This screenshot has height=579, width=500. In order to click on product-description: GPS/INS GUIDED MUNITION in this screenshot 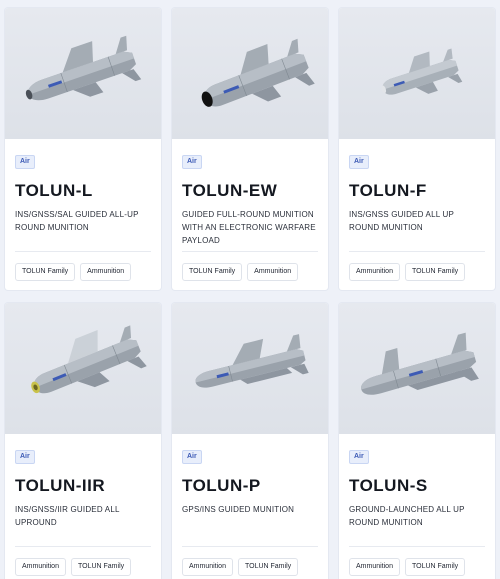, I will do `click(238, 509)`.